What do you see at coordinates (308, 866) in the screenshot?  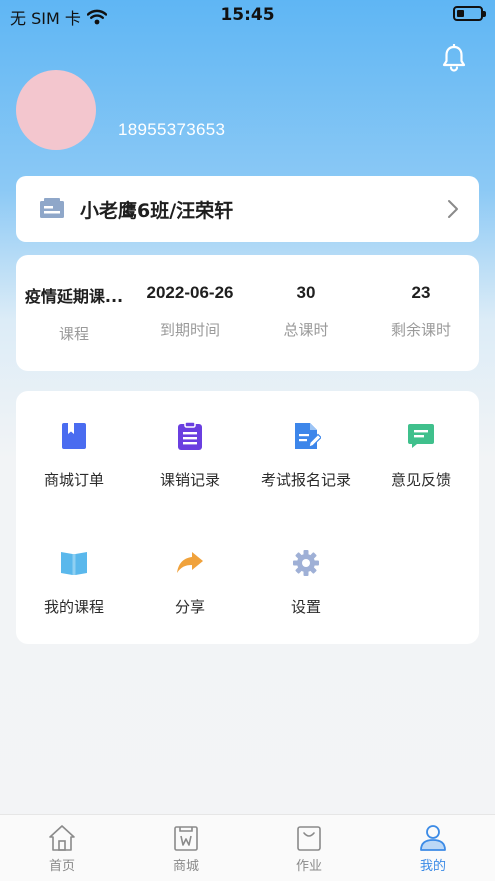 I see `tab-label: 作业` at bounding box center [308, 866].